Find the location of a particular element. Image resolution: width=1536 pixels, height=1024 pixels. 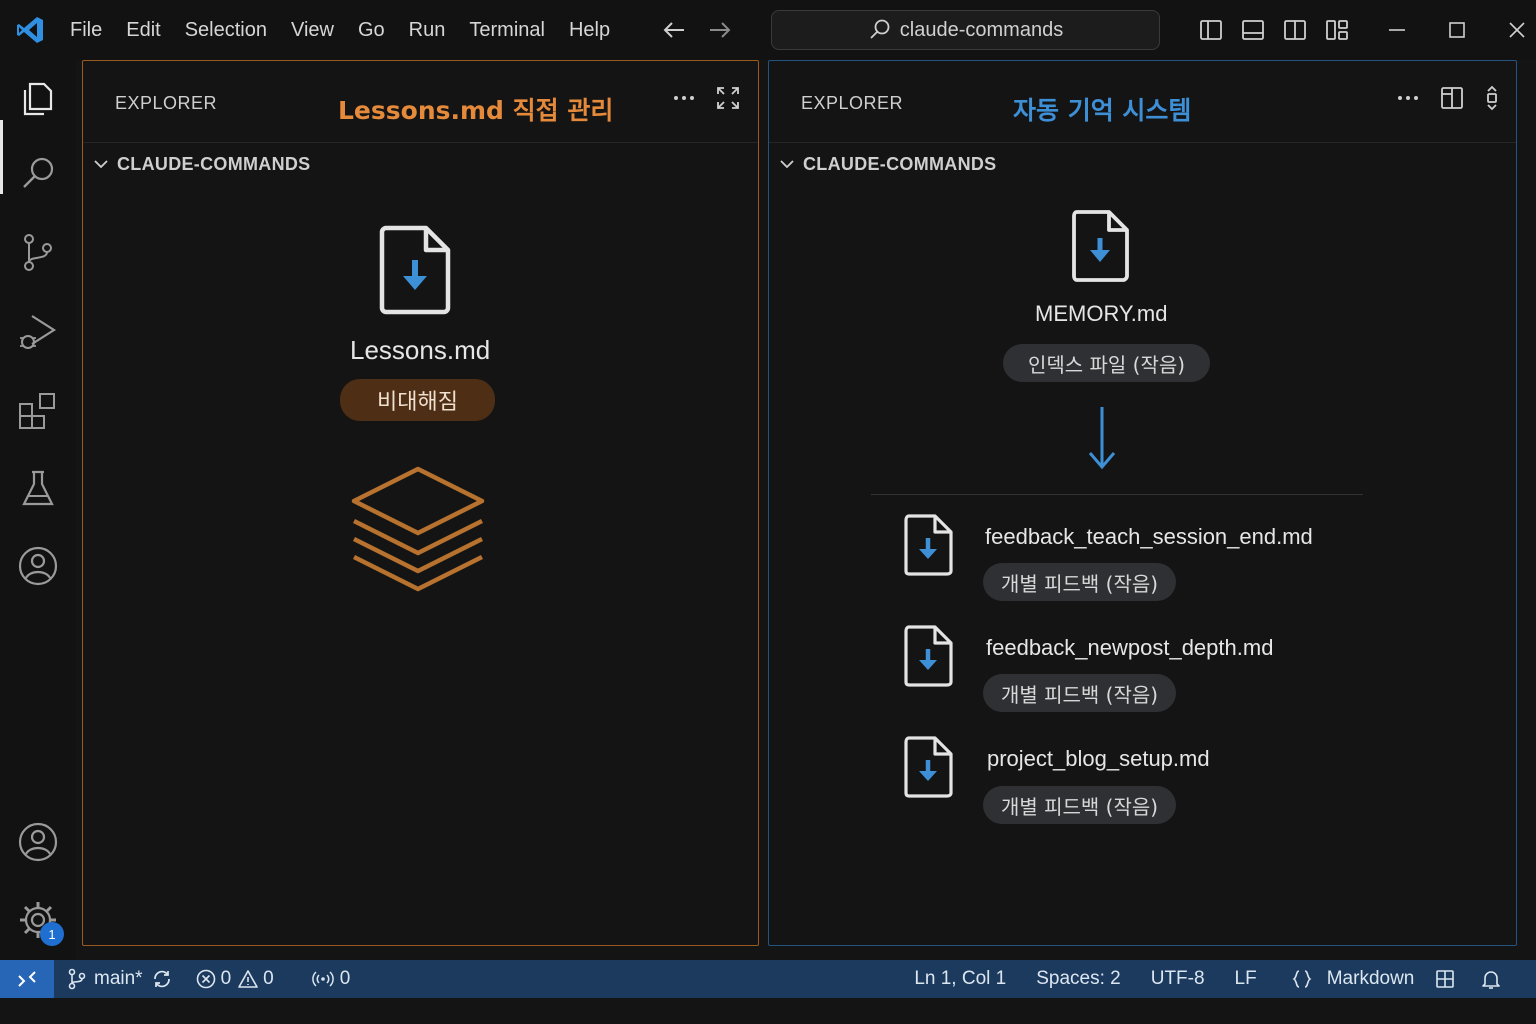

run-debug-icon is located at coordinates (38, 332).